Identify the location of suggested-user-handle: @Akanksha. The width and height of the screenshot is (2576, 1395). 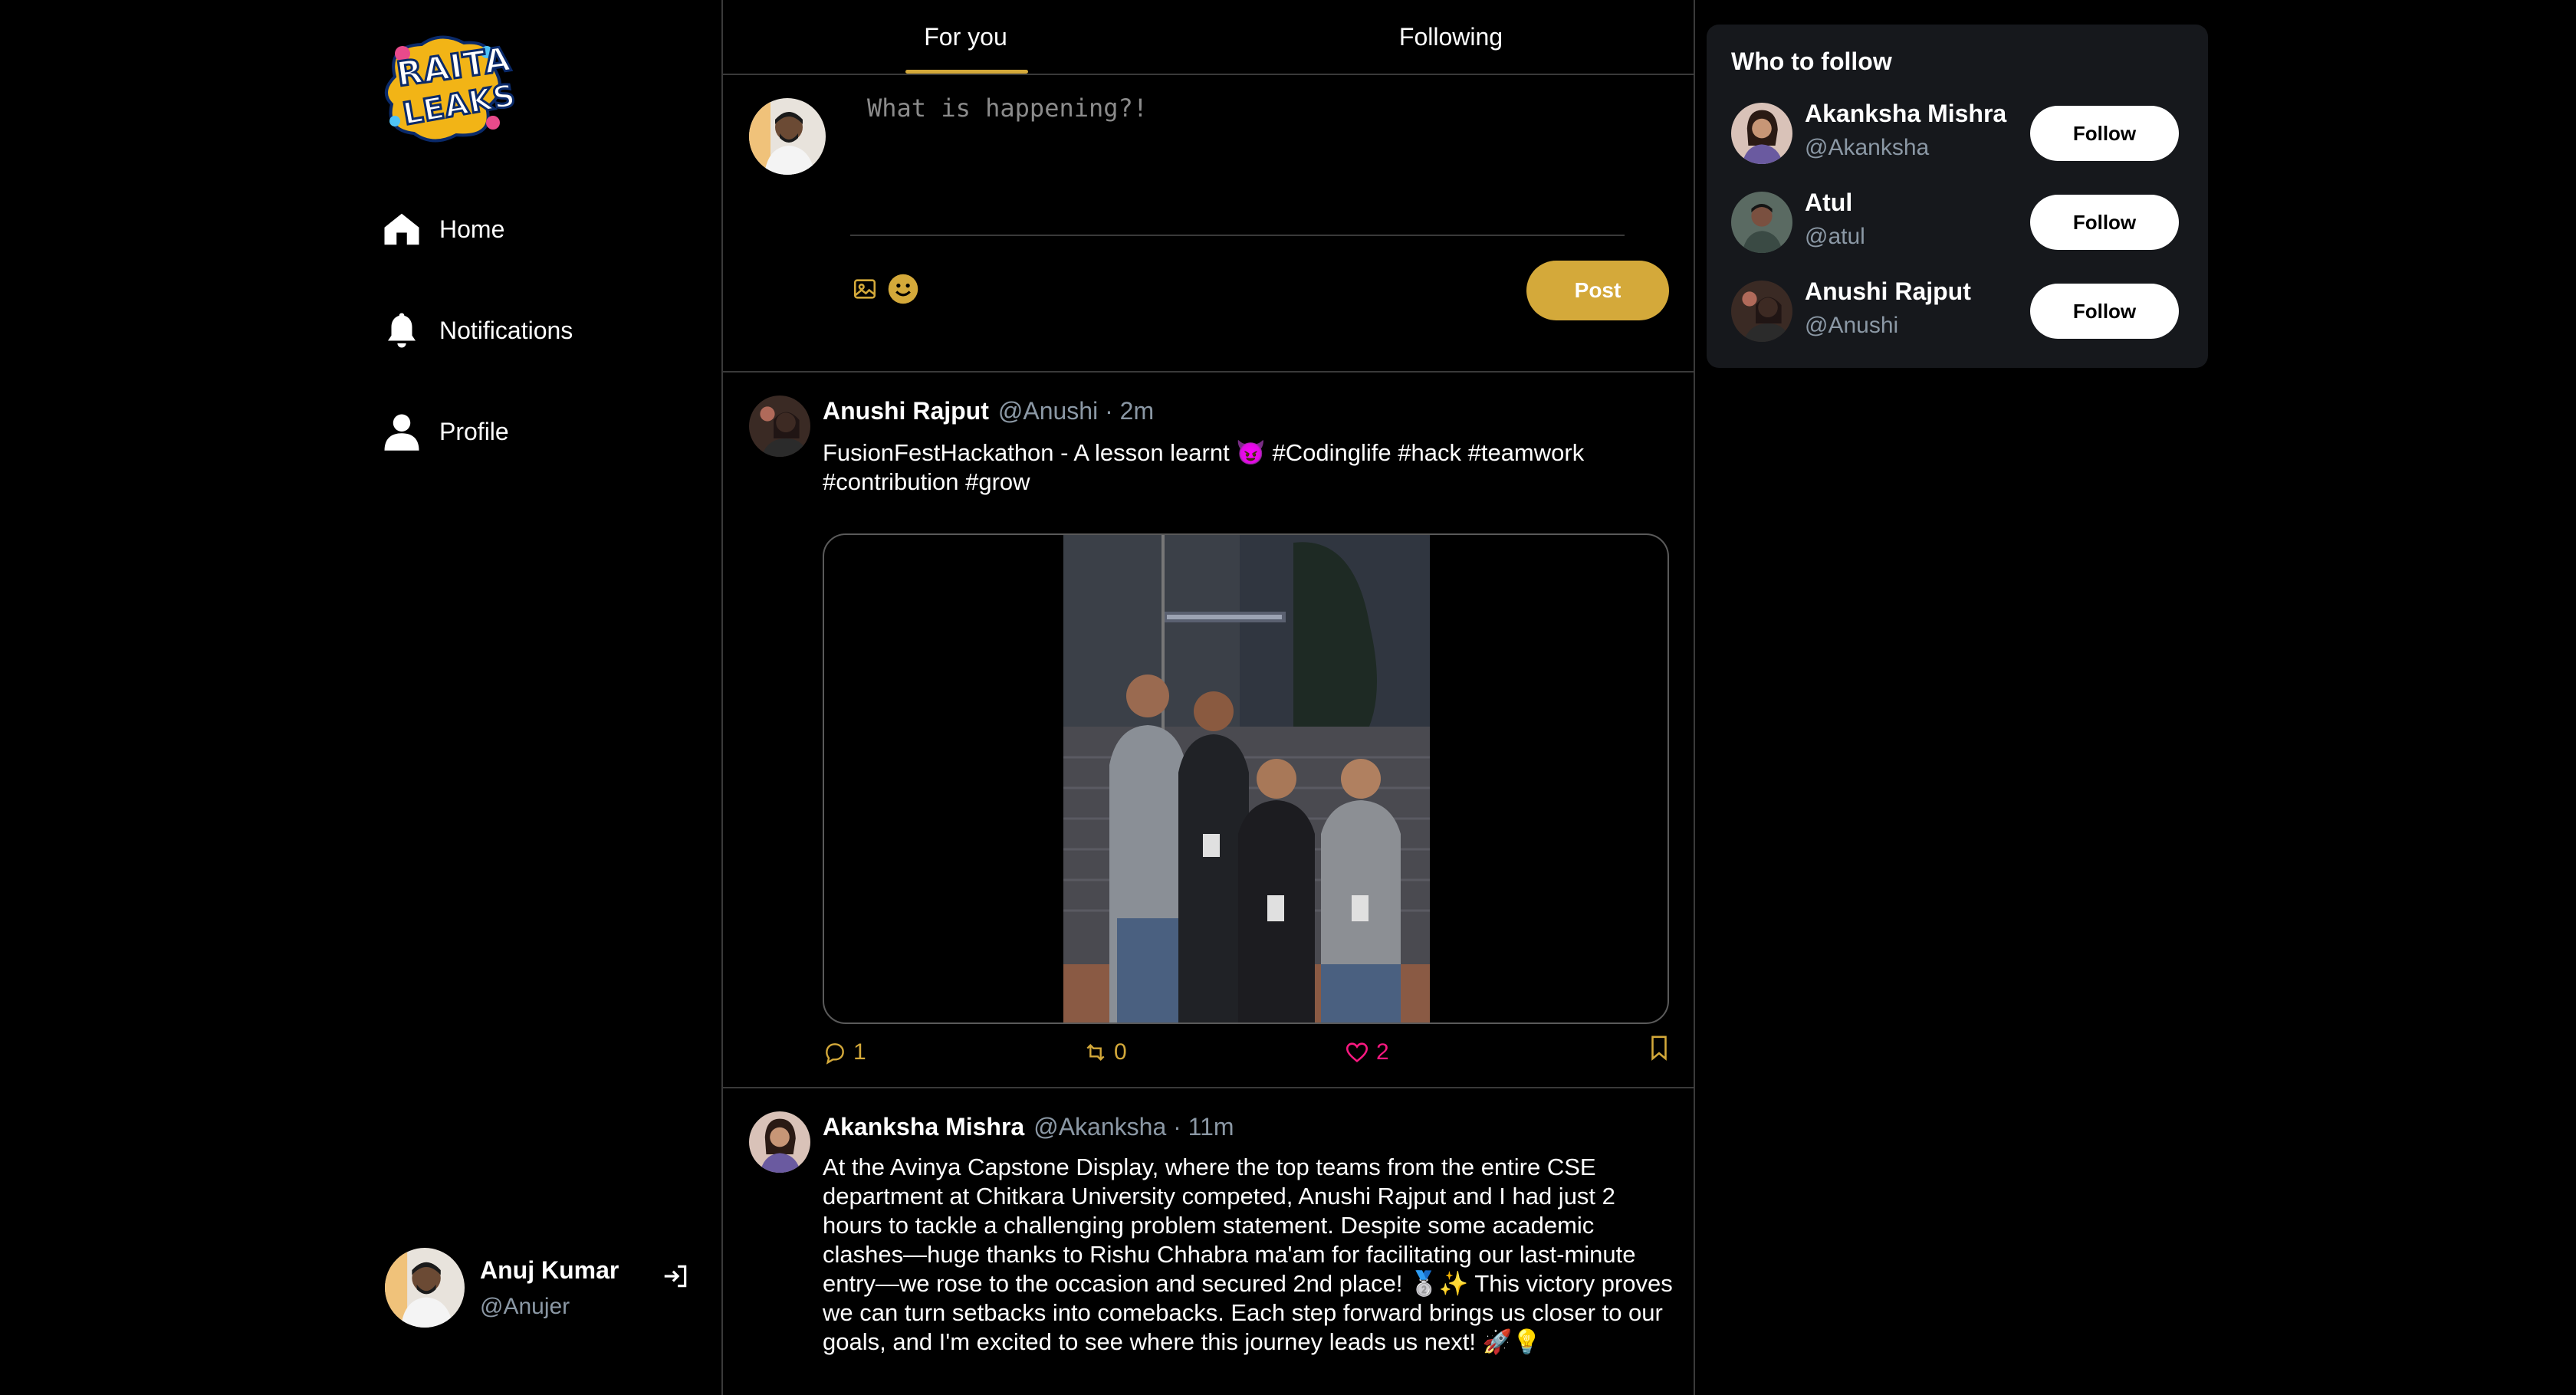
(1868, 148).